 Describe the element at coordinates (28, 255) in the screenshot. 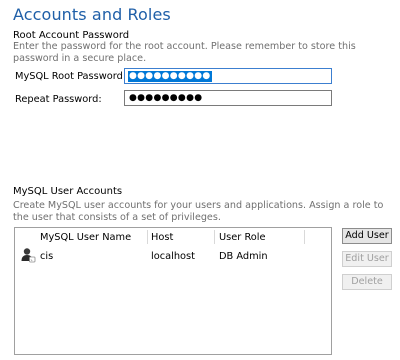

I see `user-avatar-icon` at that location.